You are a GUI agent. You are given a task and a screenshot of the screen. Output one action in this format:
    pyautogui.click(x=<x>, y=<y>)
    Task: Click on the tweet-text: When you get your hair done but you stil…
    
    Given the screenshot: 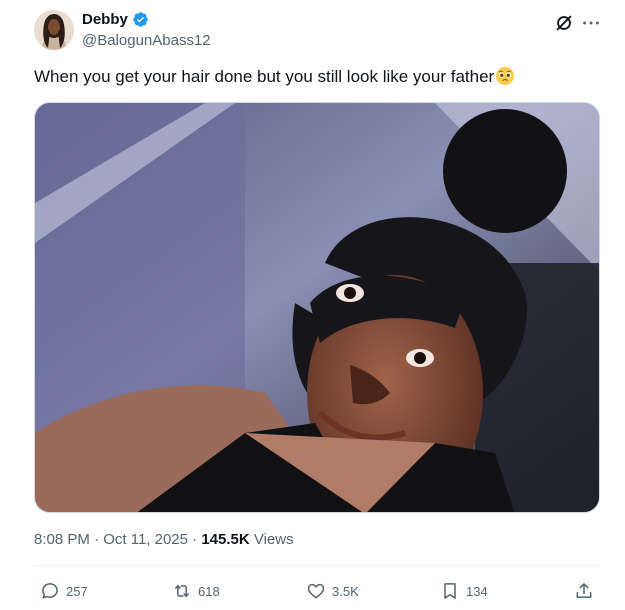 What is the action you would take?
    pyautogui.click(x=274, y=77)
    